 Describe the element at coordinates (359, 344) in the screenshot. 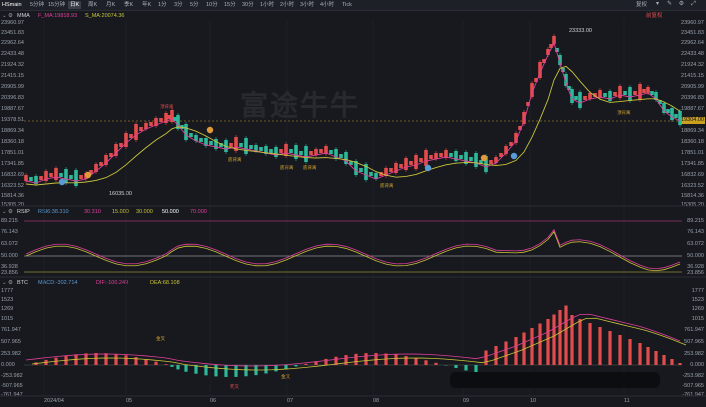

I see `dea-line` at that location.